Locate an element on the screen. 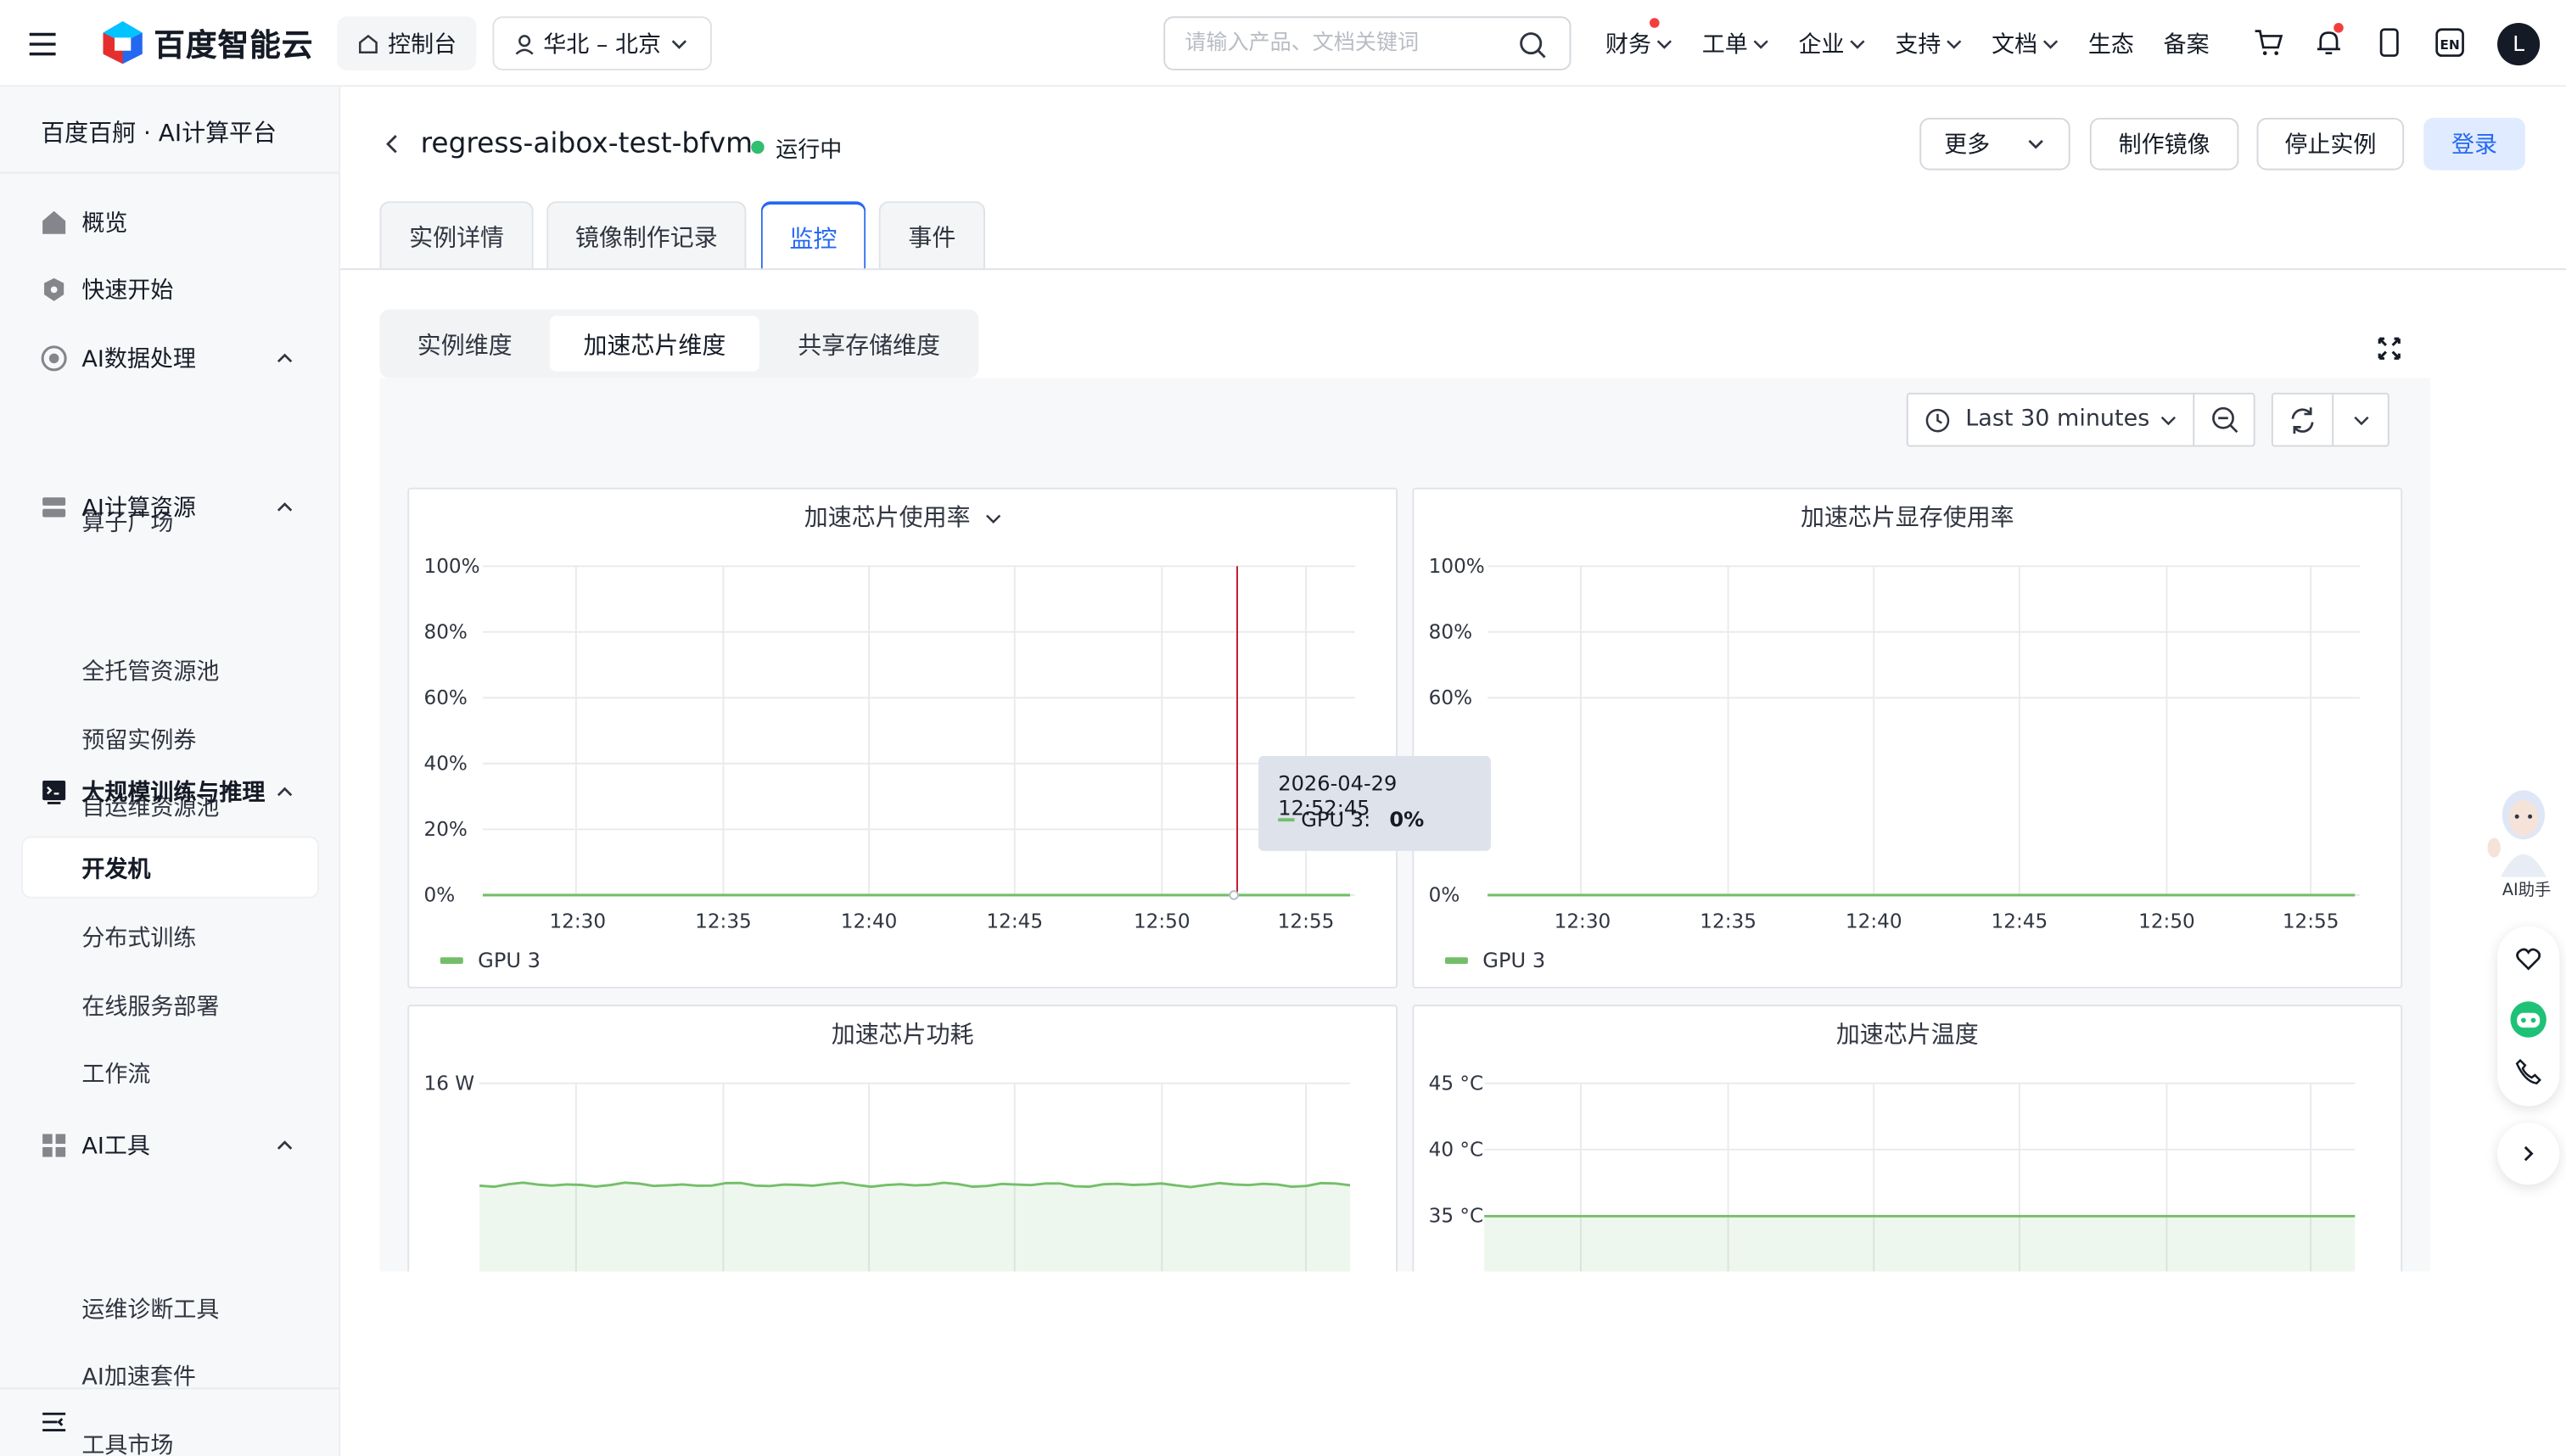 The image size is (2566, 1456). sidebar-item-tool-market: 工具市场 is located at coordinates (127, 1442).